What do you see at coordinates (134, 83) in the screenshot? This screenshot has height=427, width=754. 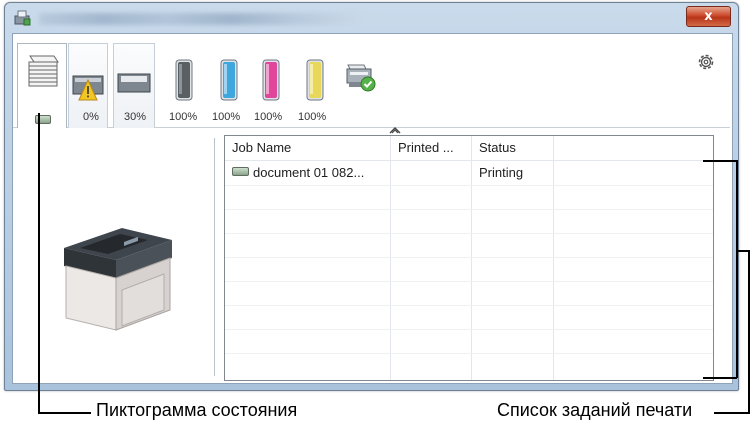 I see `paper-tray-icon` at bounding box center [134, 83].